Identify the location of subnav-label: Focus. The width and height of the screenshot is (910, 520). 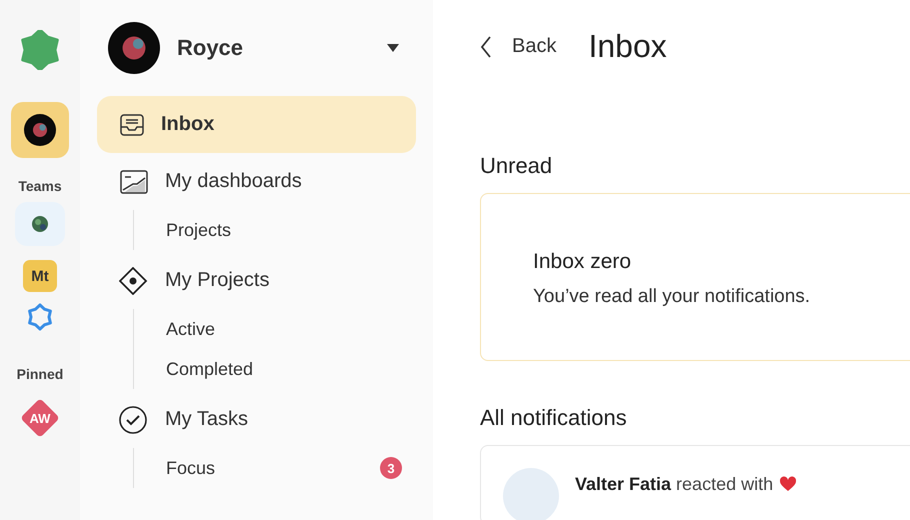
(191, 468).